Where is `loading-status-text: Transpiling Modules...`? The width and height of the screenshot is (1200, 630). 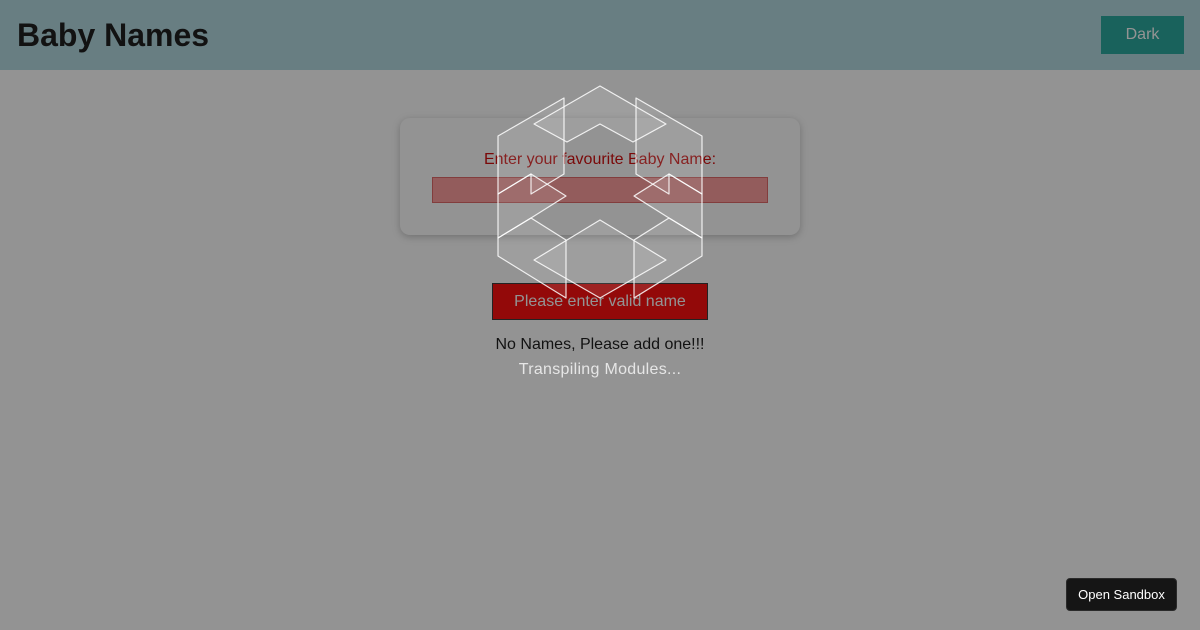
loading-status-text: Transpiling Modules... is located at coordinates (600, 369).